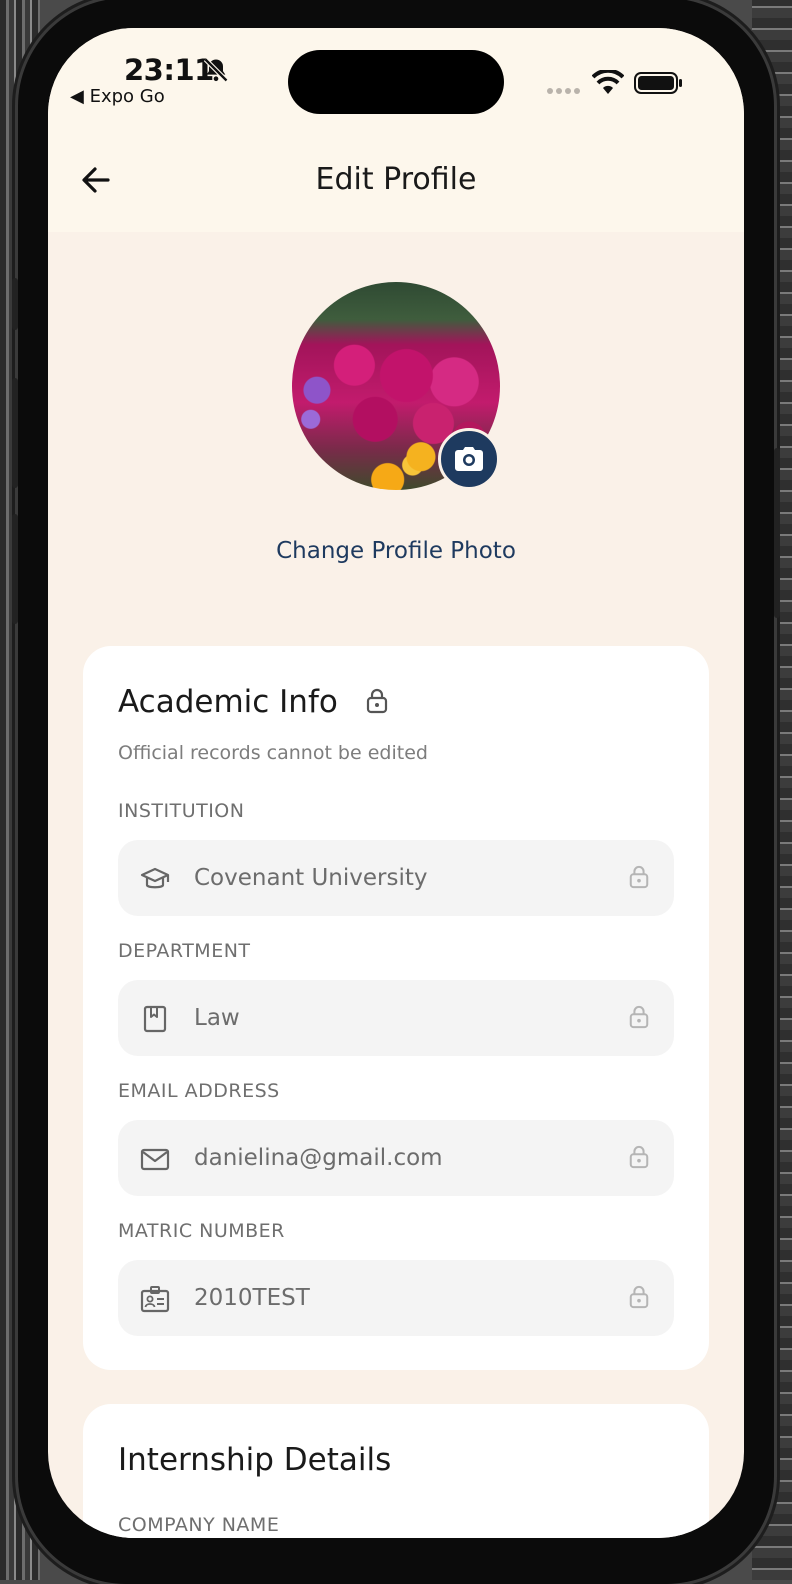 The height and width of the screenshot is (1584, 792). I want to click on side-button-power, so click(777, 533).